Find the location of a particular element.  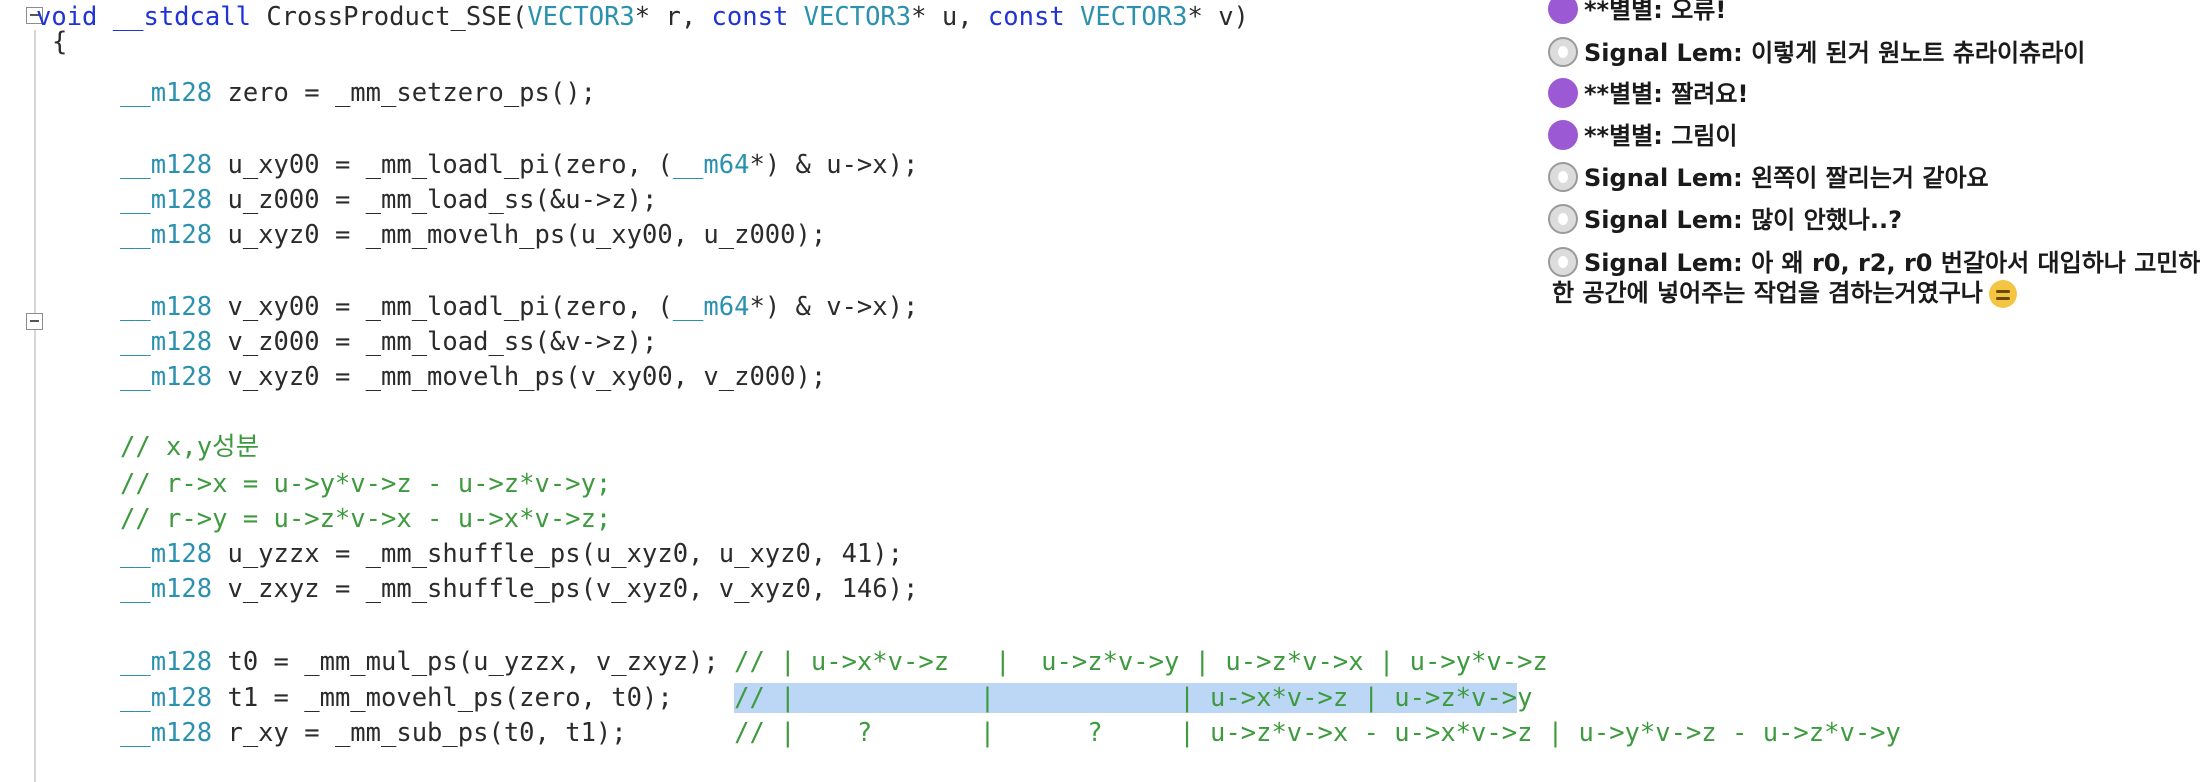

code-line-zero: __m128 zero = _mm_setzero_ps(); is located at coordinates (358, 93).